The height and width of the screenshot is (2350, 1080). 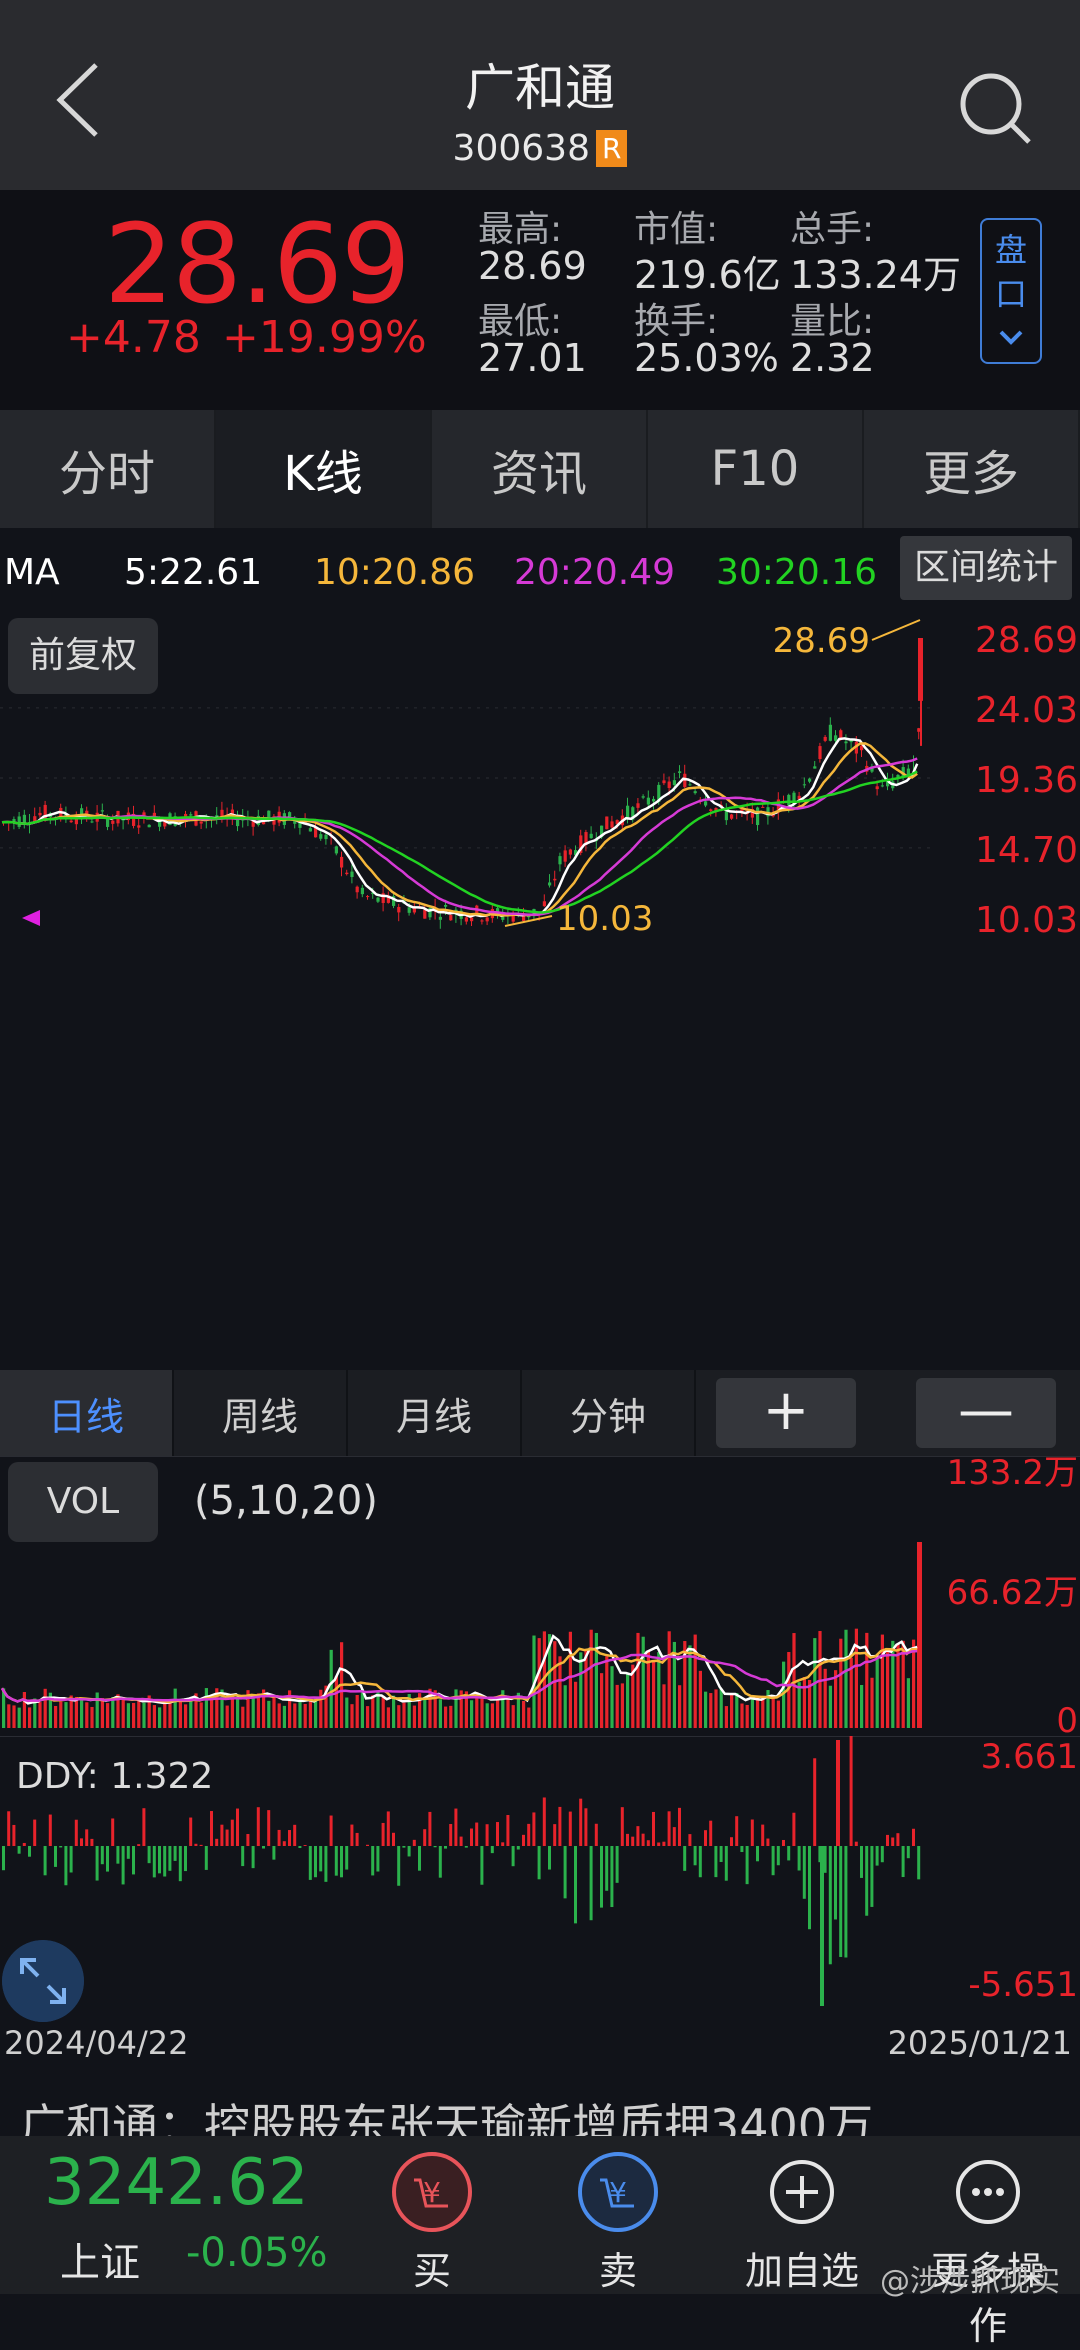 I want to click on order-book-label: 盘口, so click(x=1011, y=272).